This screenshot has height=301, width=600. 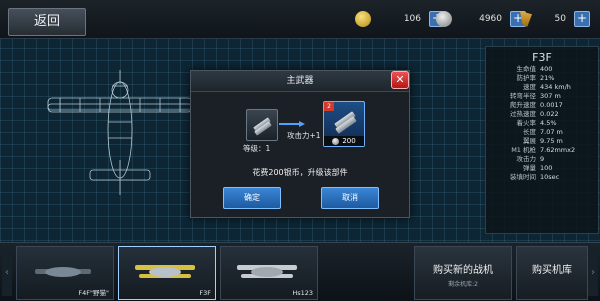 What do you see at coordinates (538, 168) in the screenshot?
I see `stat-row: 弹量 100` at bounding box center [538, 168].